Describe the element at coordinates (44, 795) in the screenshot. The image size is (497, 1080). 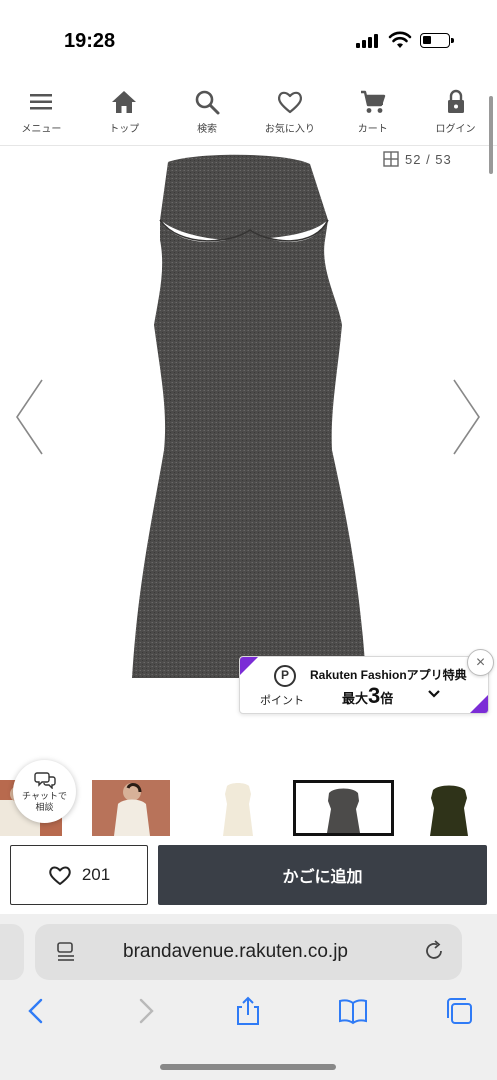
I see `chat-label-line1: チャットで` at that location.